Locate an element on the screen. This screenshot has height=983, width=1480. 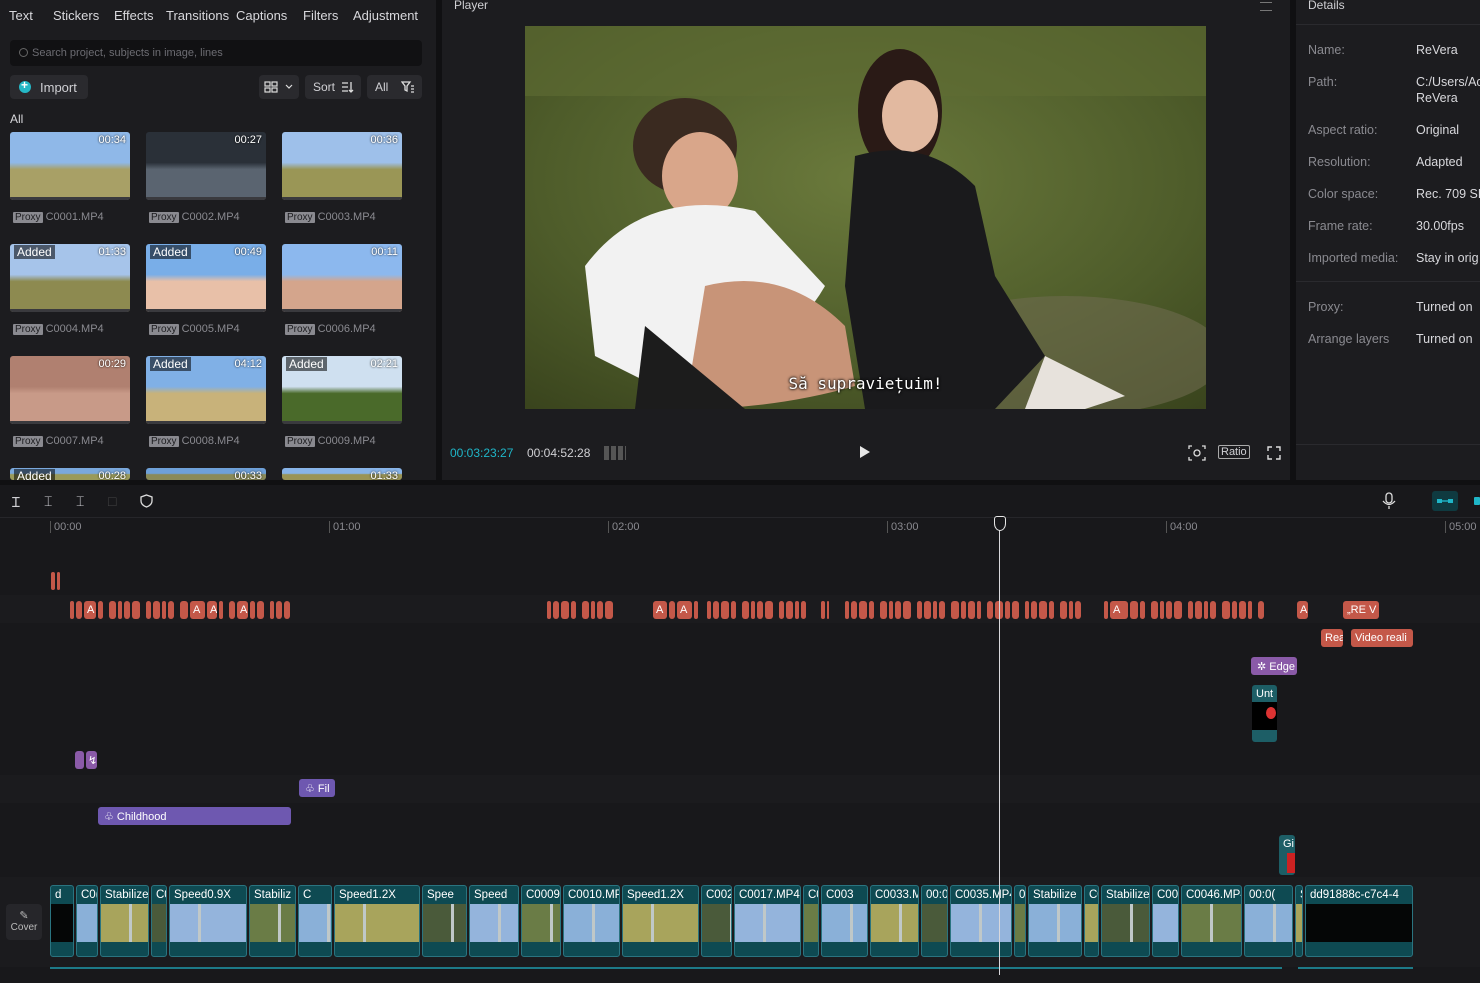
overlay-clip: Unt is located at coordinates (1264, 713).